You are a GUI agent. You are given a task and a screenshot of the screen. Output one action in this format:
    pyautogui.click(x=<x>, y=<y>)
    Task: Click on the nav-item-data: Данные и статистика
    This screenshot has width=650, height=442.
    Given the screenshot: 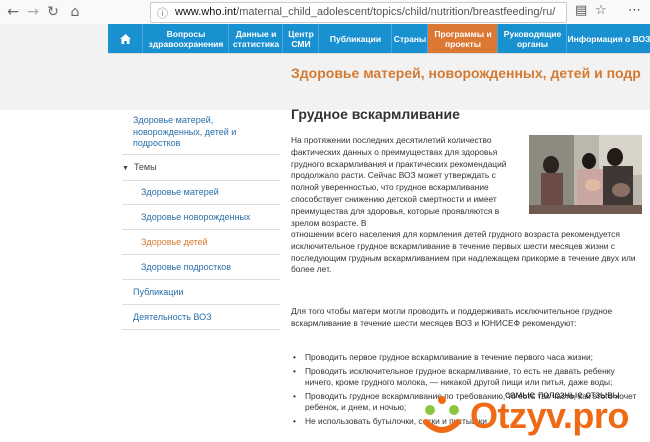 What is the action you would take?
    pyautogui.click(x=255, y=38)
    